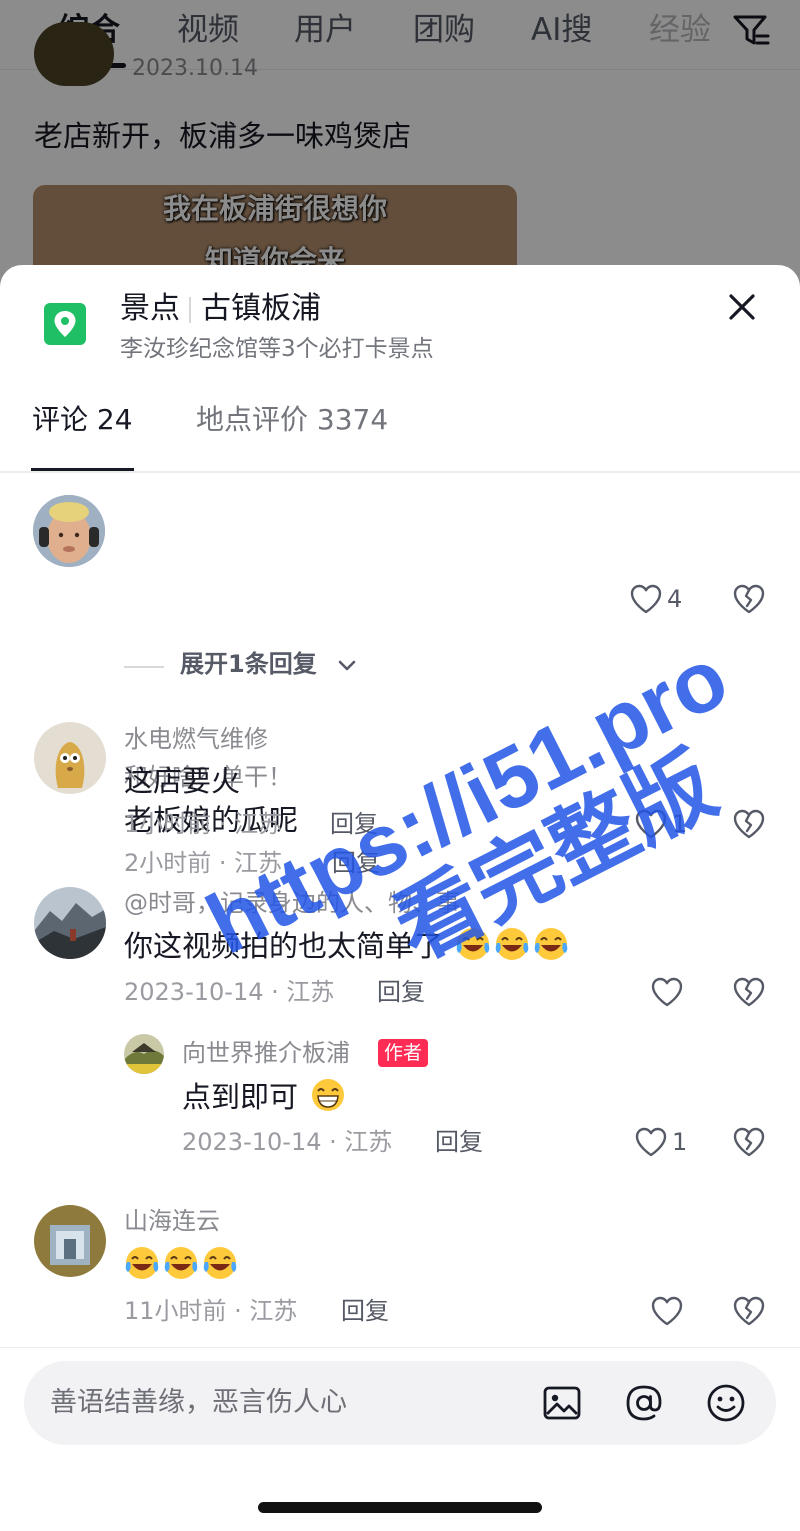 The height and width of the screenshot is (1531, 800). Describe the element at coordinates (287, 1142) in the screenshot. I see `reply-meta: 2023-10-14 · 江苏` at that location.